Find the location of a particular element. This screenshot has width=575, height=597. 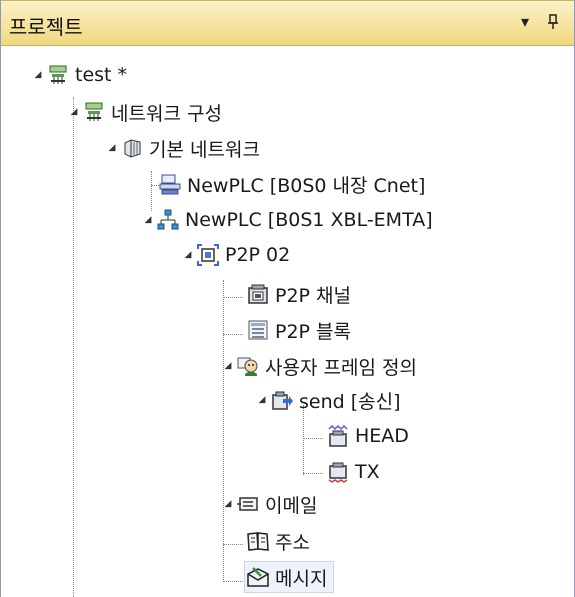

tree-node-plc-emta: ◢ NewPLC [B0S1 XBL-EMTA] is located at coordinates (288, 220).